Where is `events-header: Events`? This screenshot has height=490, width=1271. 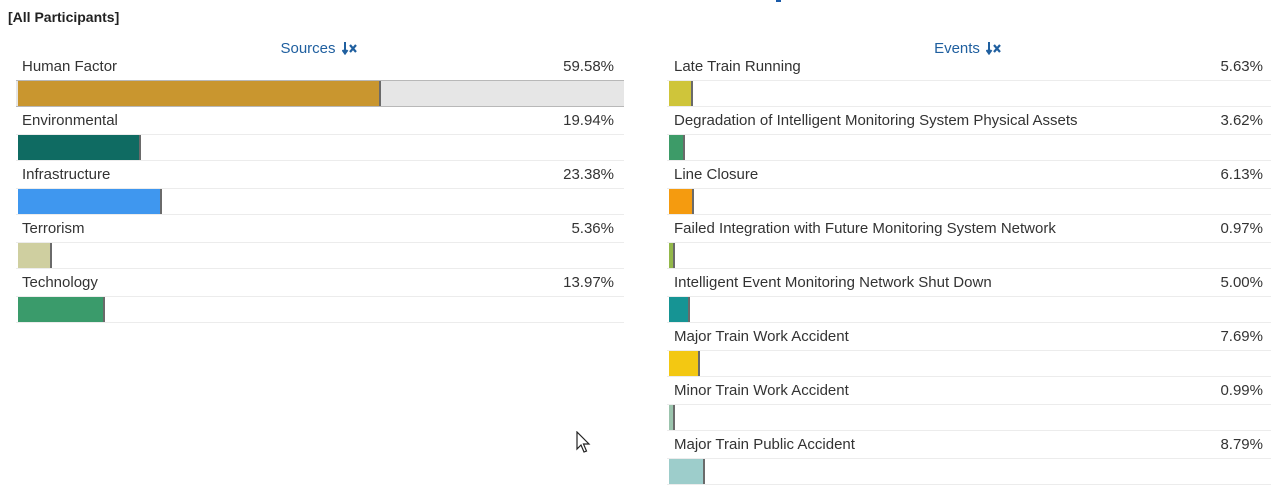 events-header: Events is located at coordinates (969, 48).